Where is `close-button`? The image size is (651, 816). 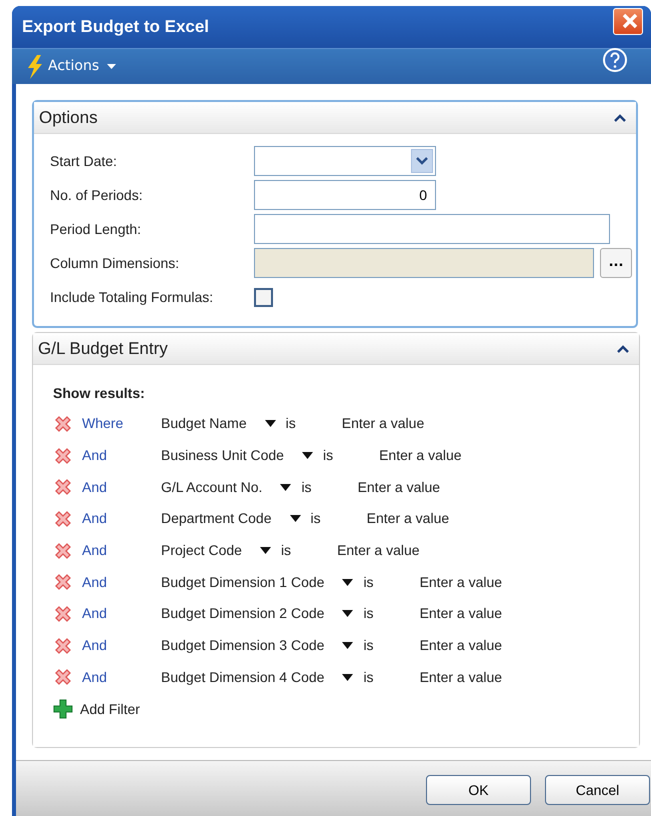 close-button is located at coordinates (628, 21).